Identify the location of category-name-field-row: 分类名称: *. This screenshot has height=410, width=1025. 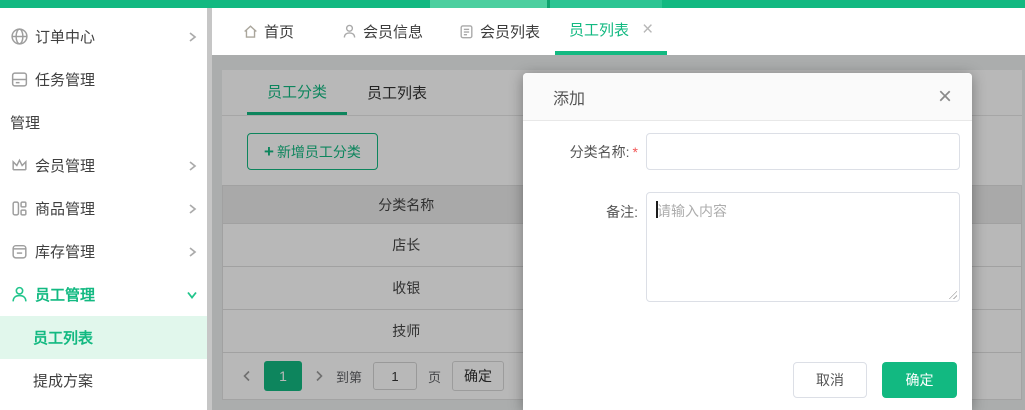
(747, 151).